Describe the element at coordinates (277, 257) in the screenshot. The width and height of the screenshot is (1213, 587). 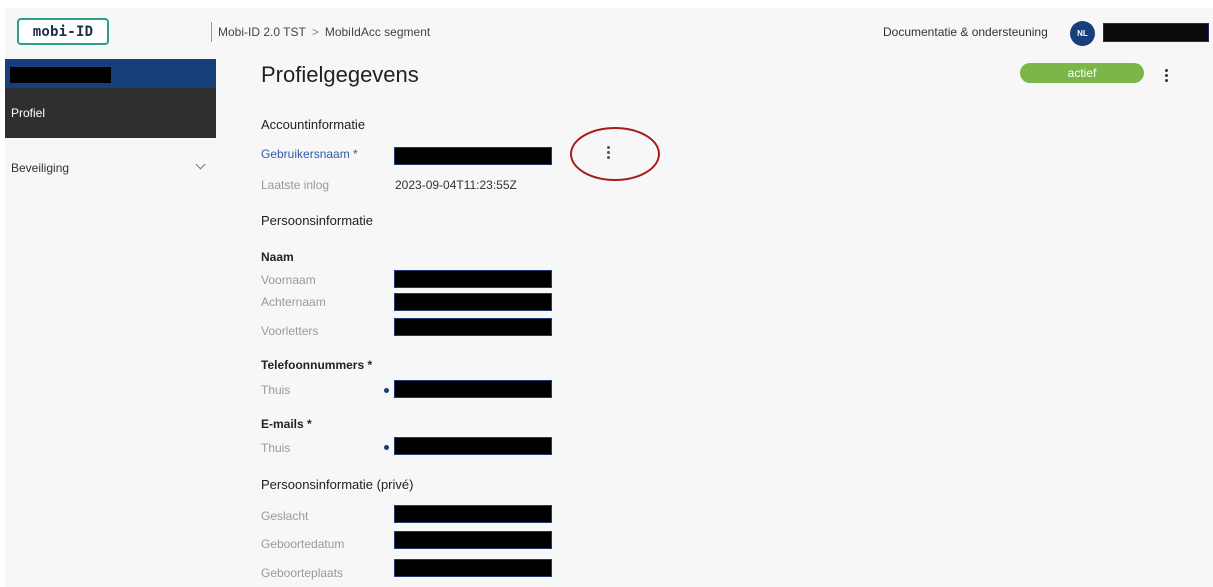
I see `group-title-name: Naam` at that location.